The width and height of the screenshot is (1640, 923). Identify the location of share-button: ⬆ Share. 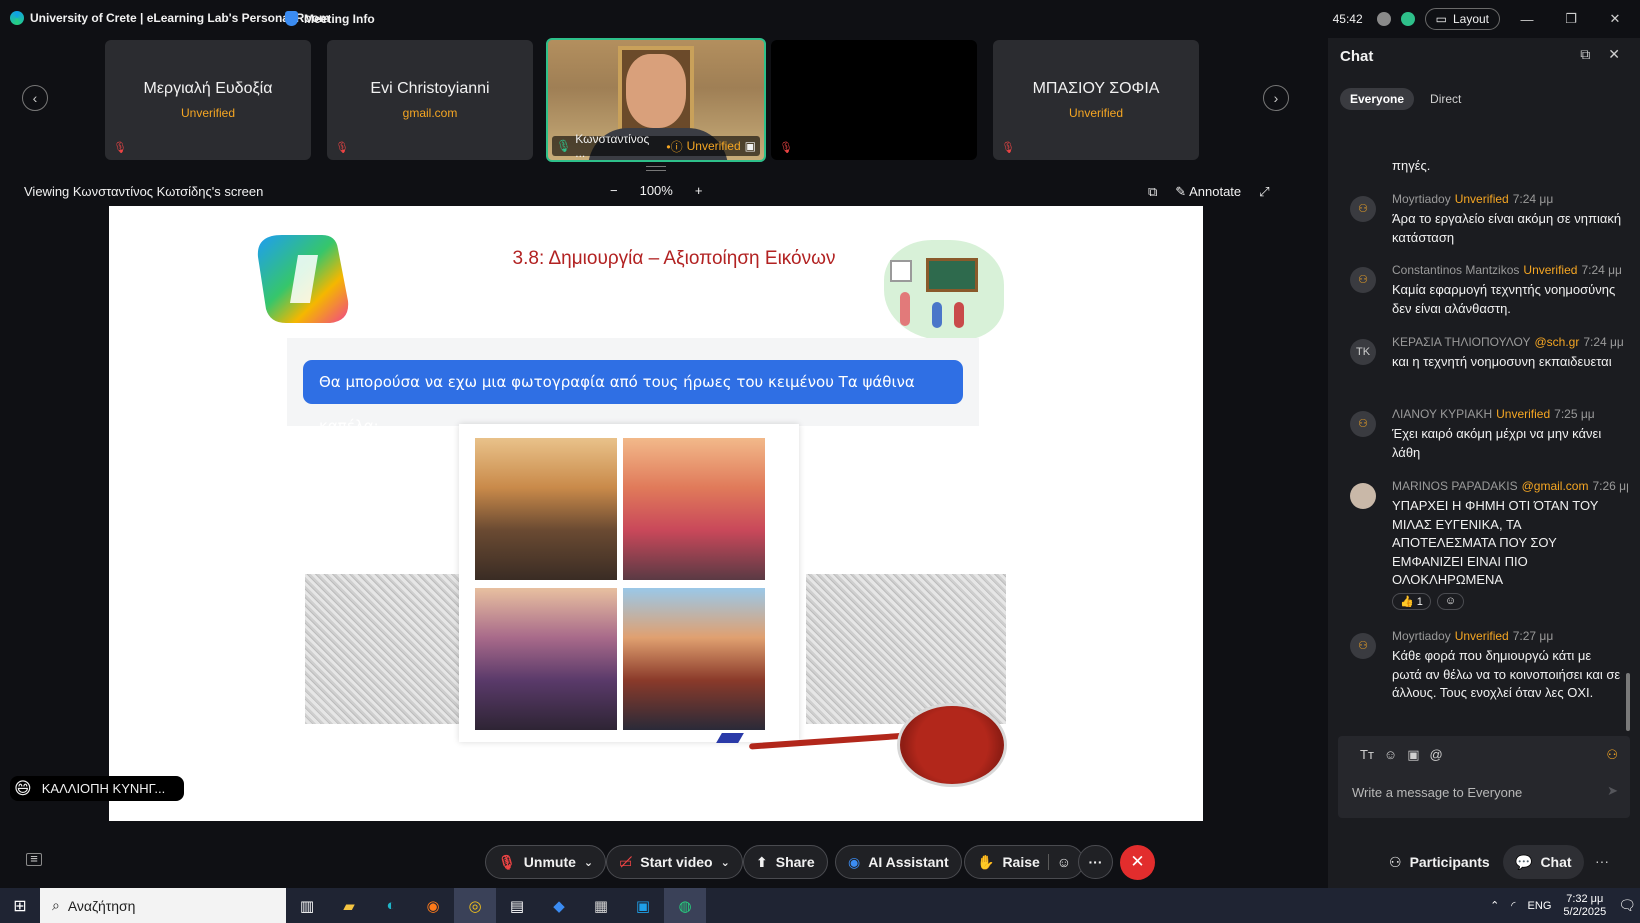
(785, 862).